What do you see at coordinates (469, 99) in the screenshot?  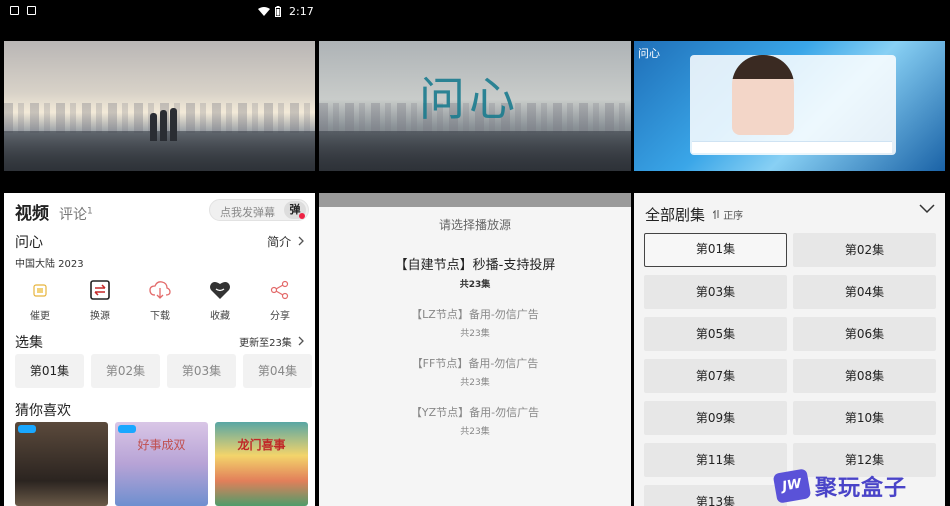 I see `show-logo: 问心` at bounding box center [469, 99].